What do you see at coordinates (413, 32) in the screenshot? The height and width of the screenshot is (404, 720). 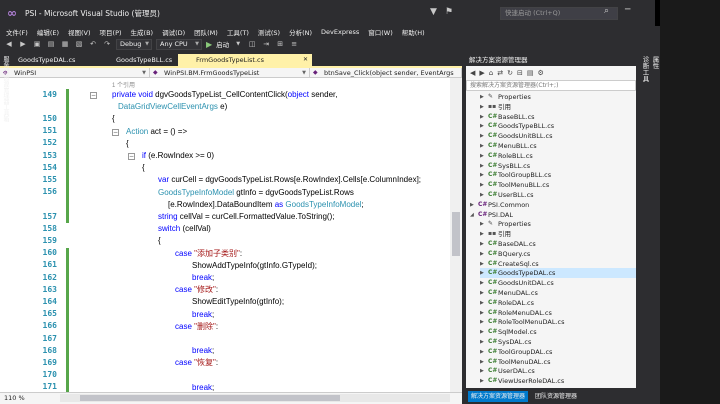 I see `menu-item: 帮助(H)` at bounding box center [413, 32].